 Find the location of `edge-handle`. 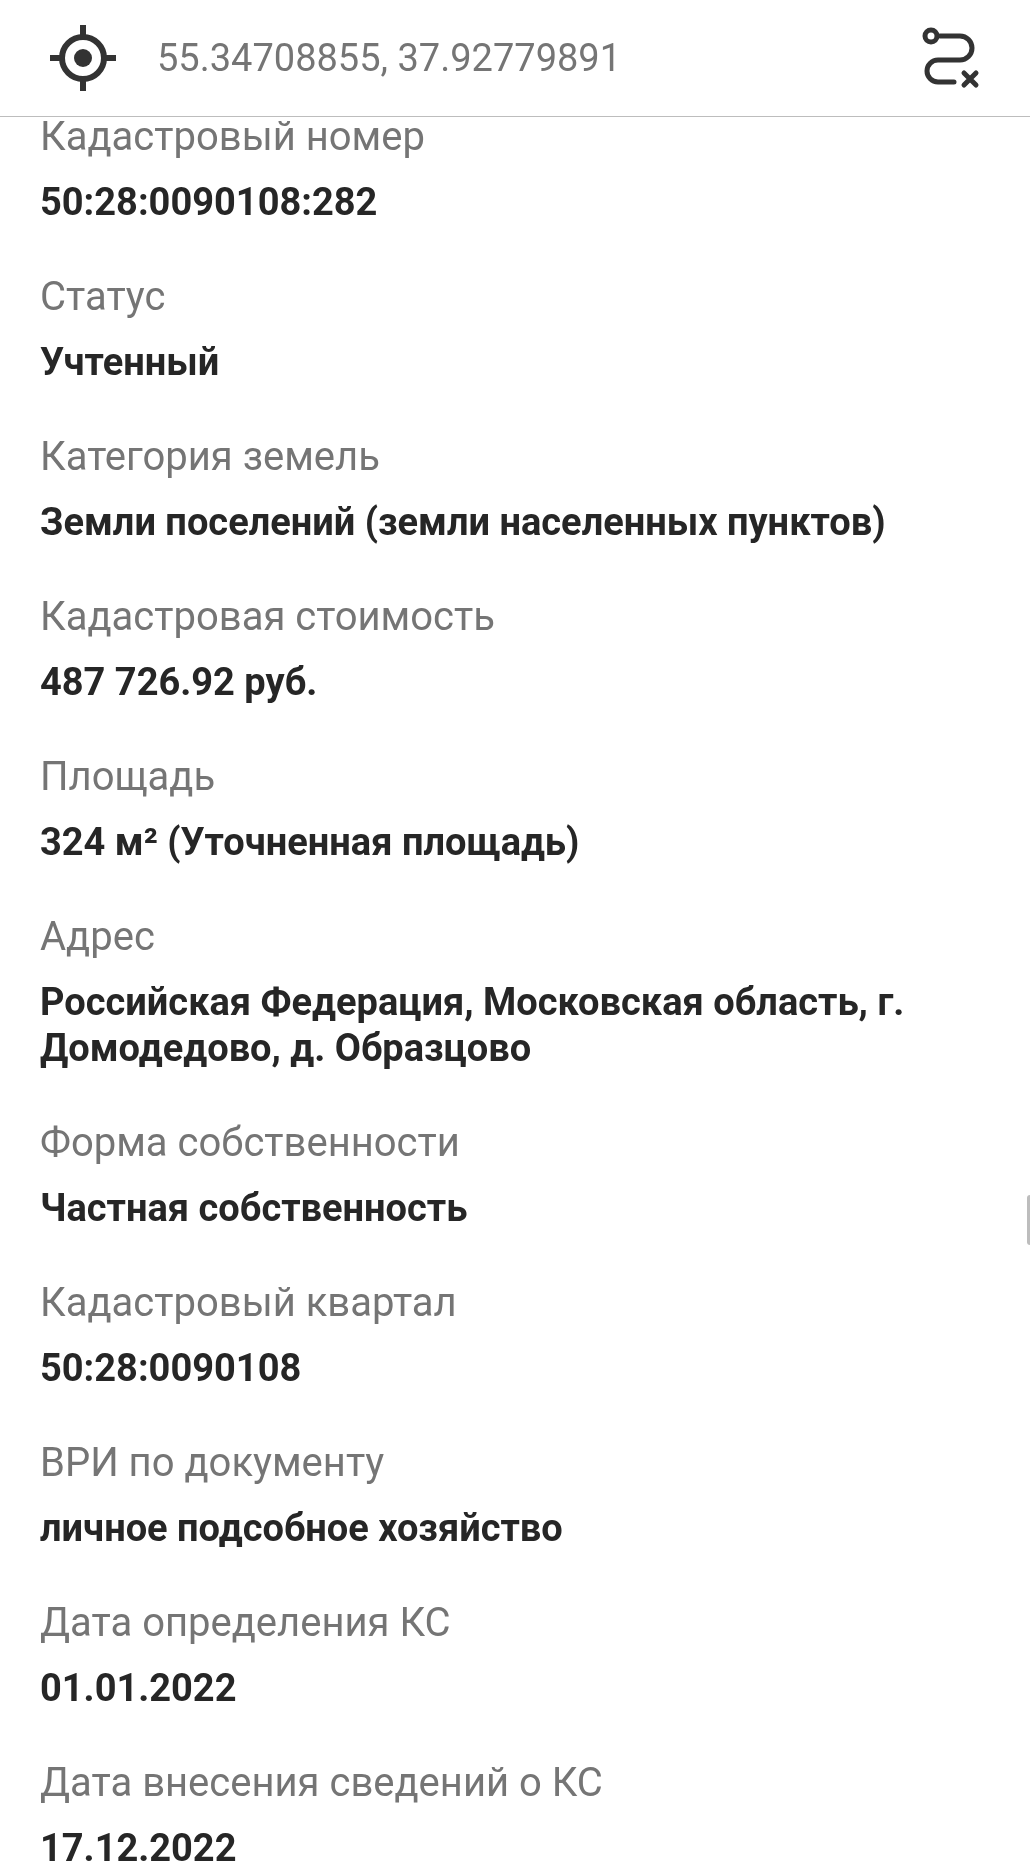

edge-handle is located at coordinates (1028, 1220).